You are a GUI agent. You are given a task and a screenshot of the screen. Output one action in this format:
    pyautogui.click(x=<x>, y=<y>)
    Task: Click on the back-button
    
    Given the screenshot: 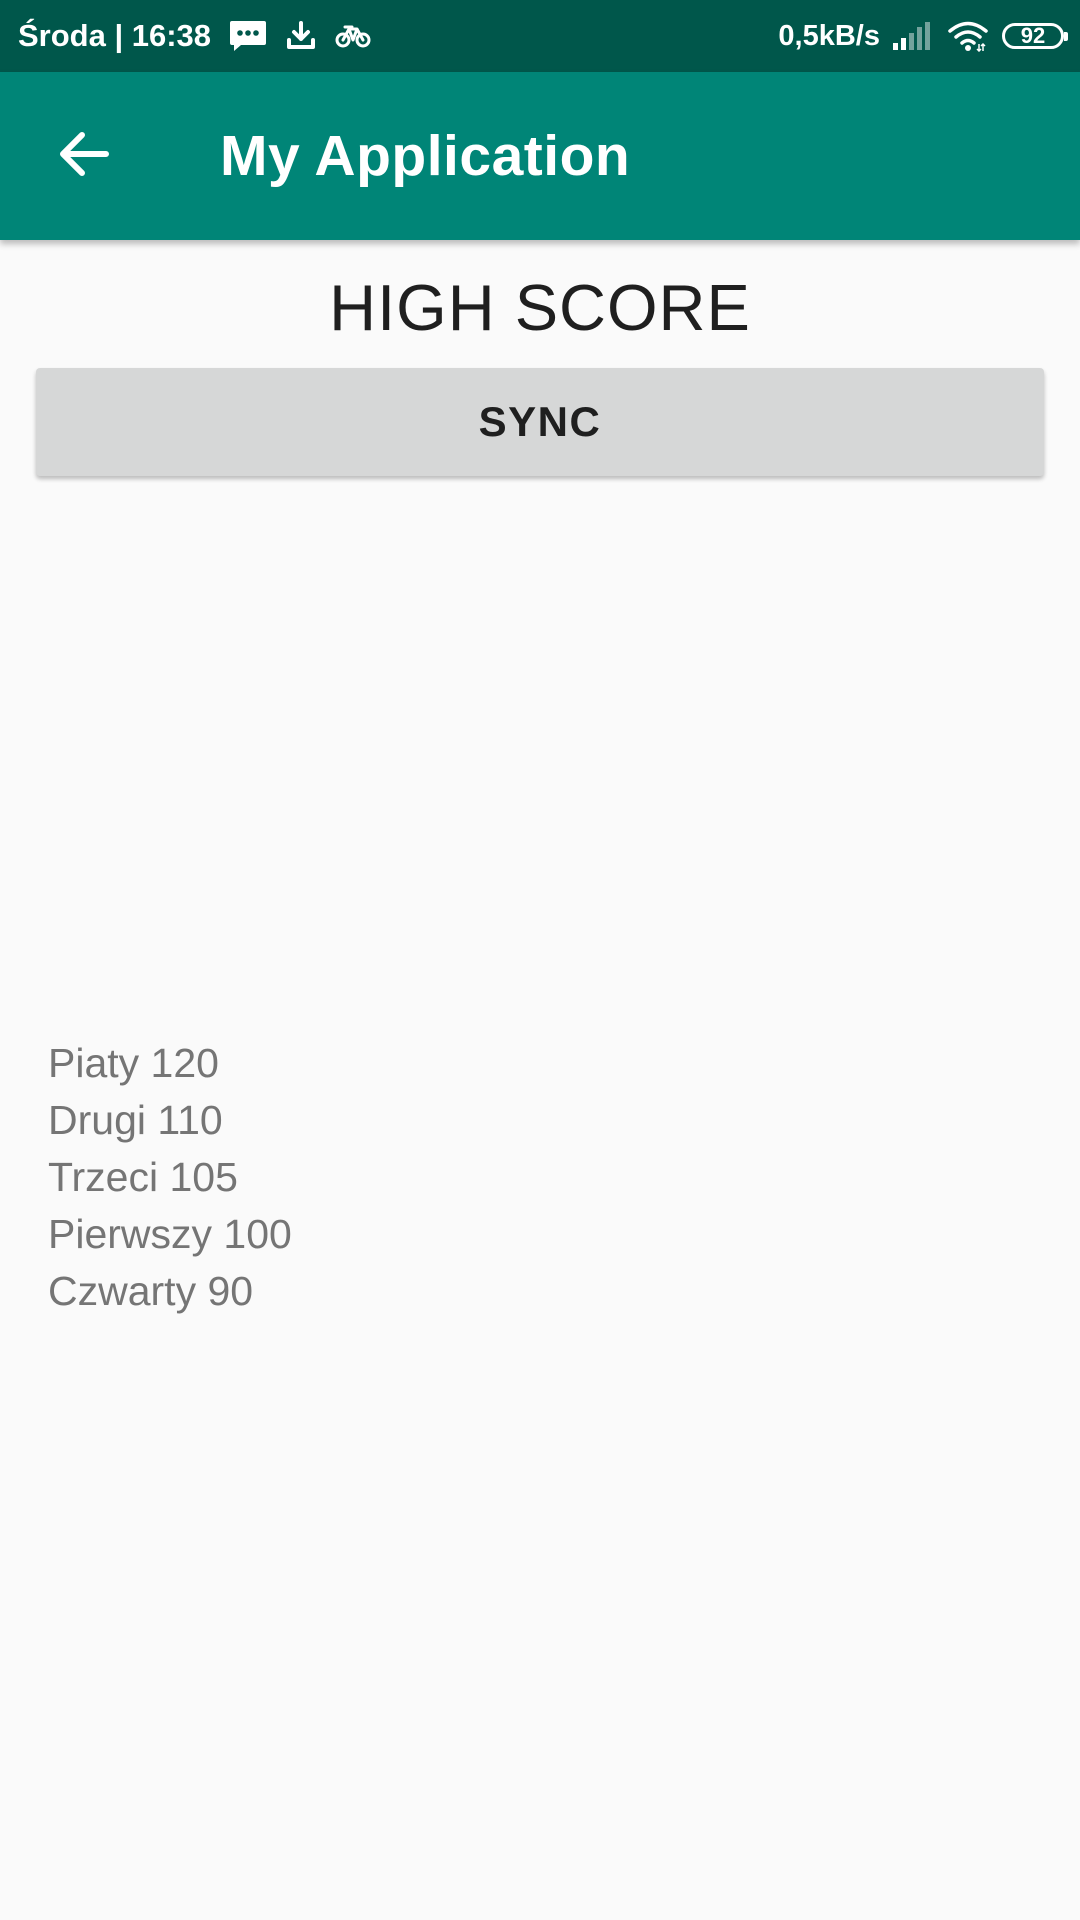 What is the action you would take?
    pyautogui.click(x=84, y=156)
    